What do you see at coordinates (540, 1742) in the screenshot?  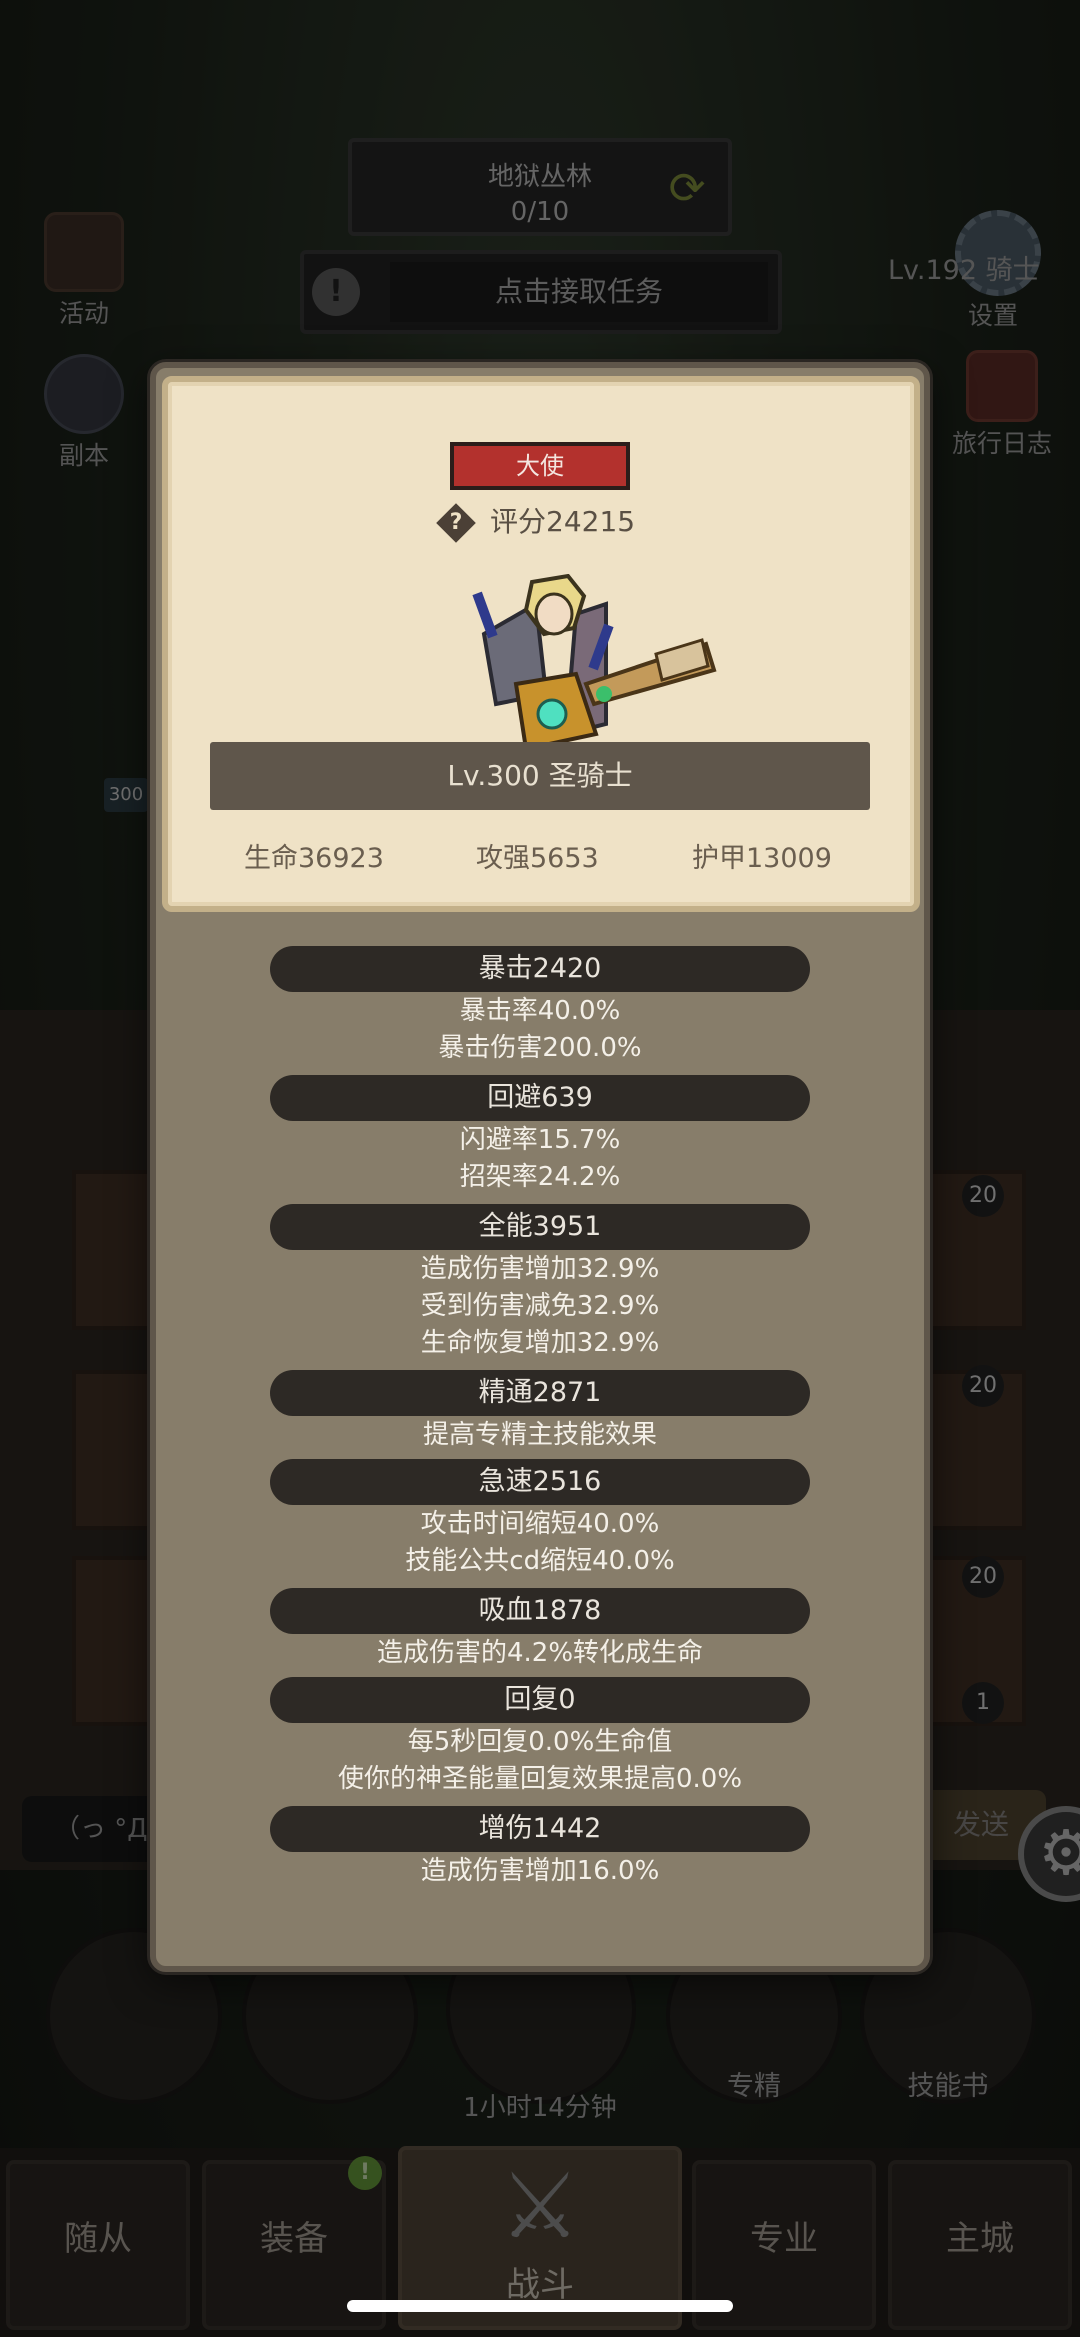 I see `stat-line: 每5秒回复0.0%生命值` at bounding box center [540, 1742].